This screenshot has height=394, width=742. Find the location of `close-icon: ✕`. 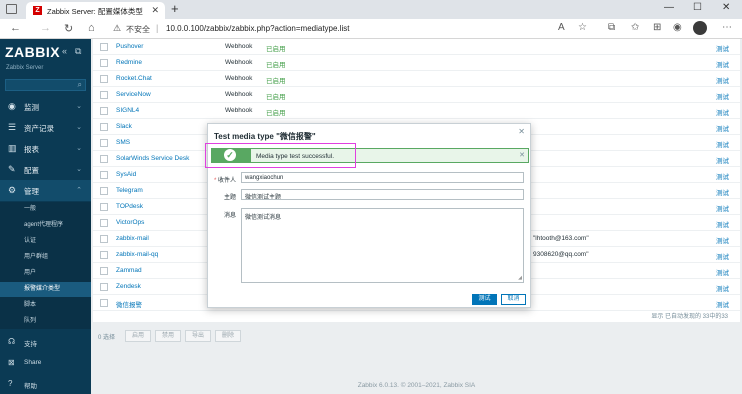

close-icon: ✕ is located at coordinates (521, 131).